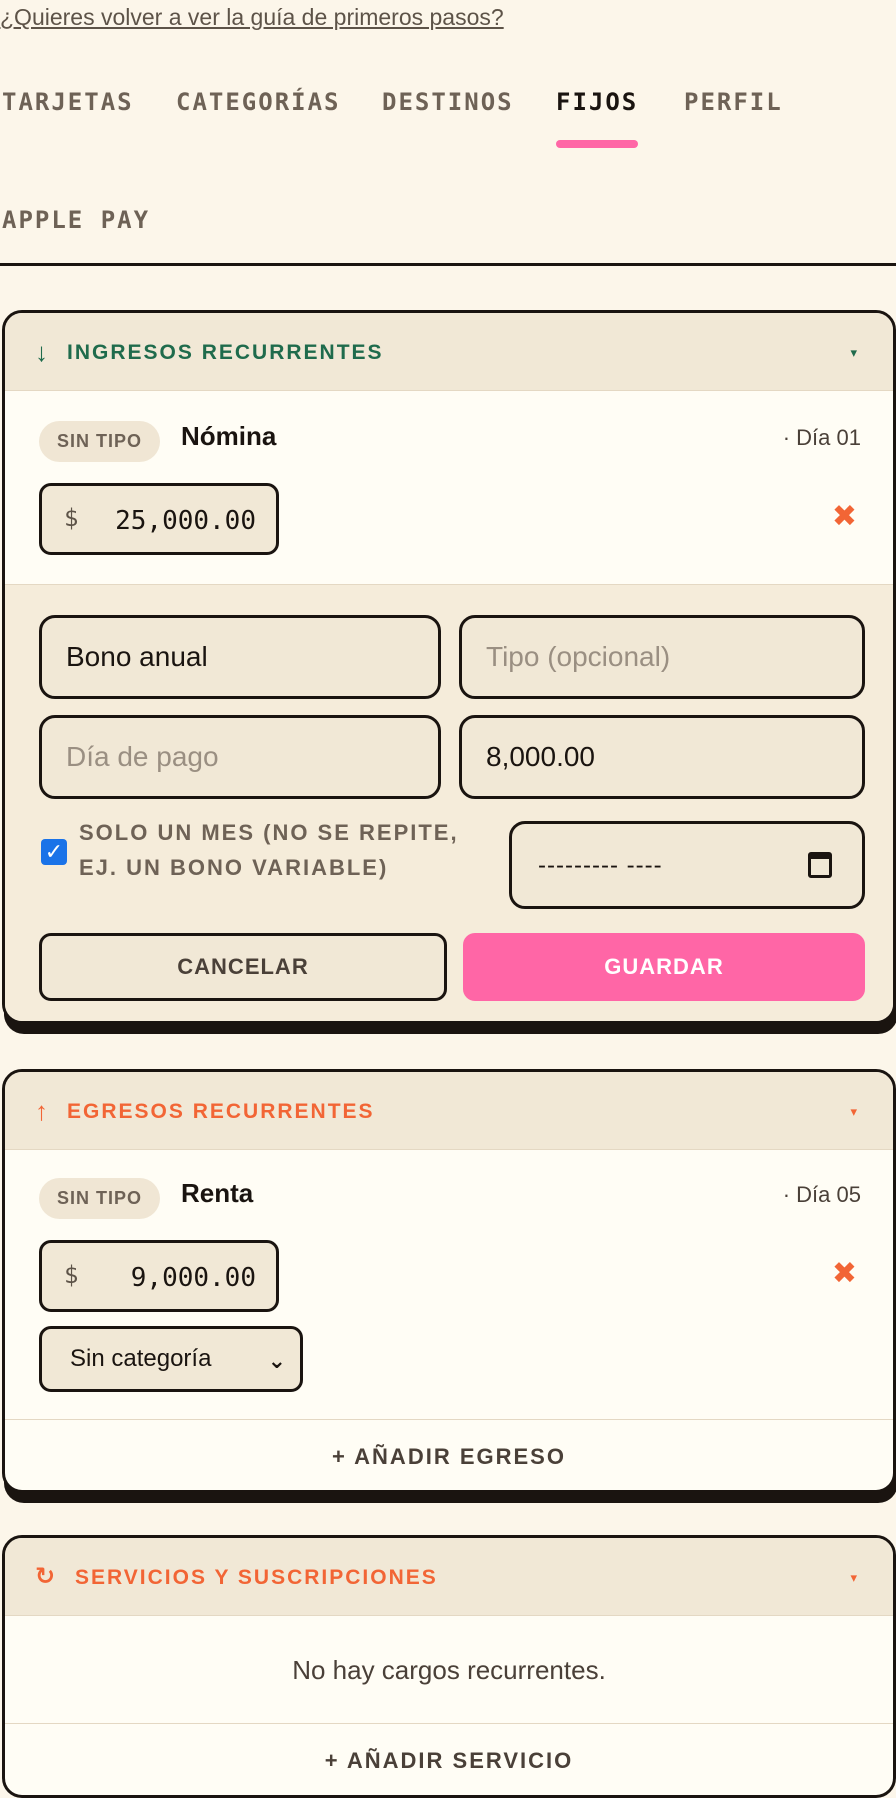 This screenshot has width=896, height=1798. Describe the element at coordinates (276, 1360) in the screenshot. I see `chevron-down-icon: ⌄` at that location.